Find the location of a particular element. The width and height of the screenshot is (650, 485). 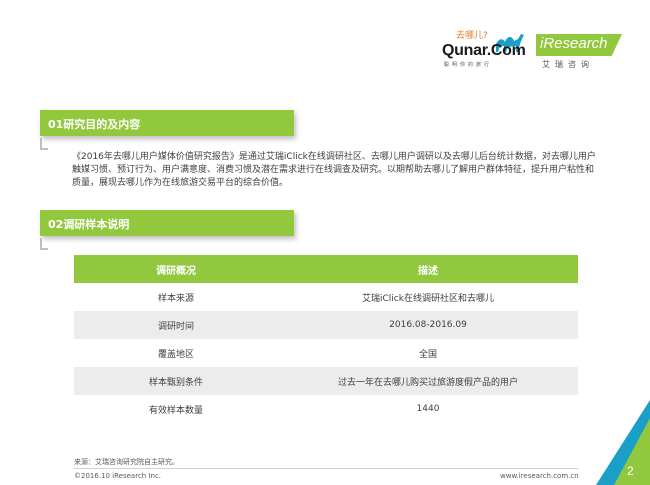

page-number: 2 is located at coordinates (630, 471).